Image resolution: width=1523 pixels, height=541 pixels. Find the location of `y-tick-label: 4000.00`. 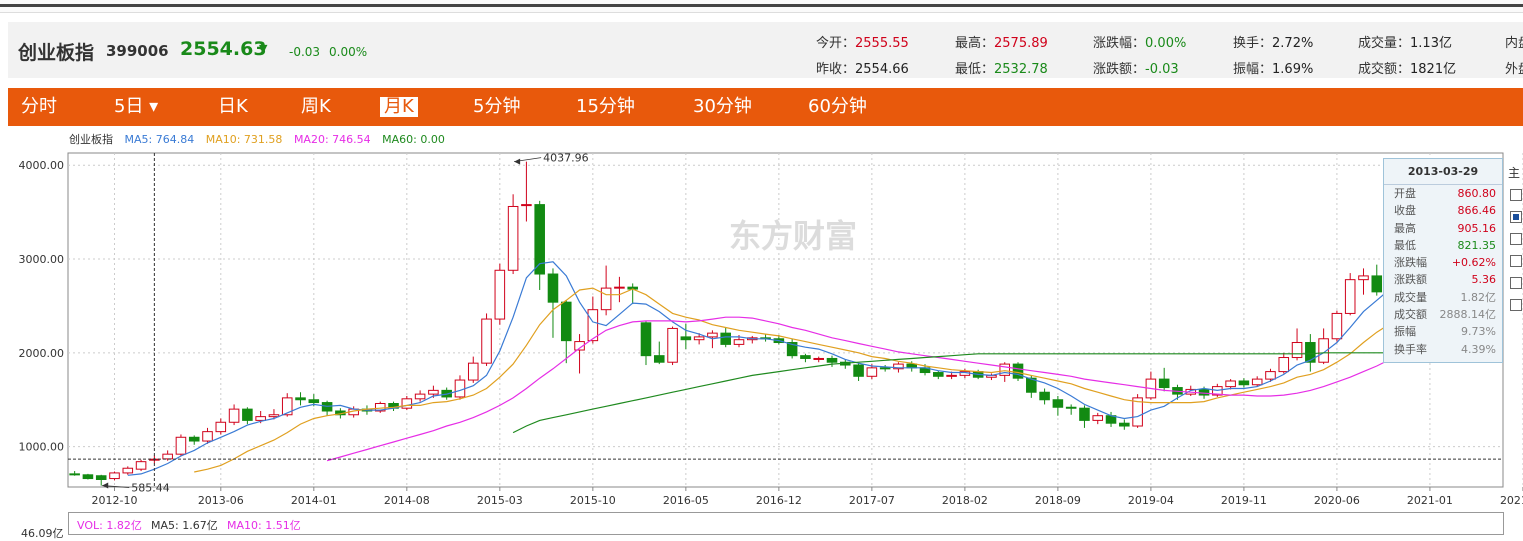

y-tick-label: 4000.00 is located at coordinates (42, 165).